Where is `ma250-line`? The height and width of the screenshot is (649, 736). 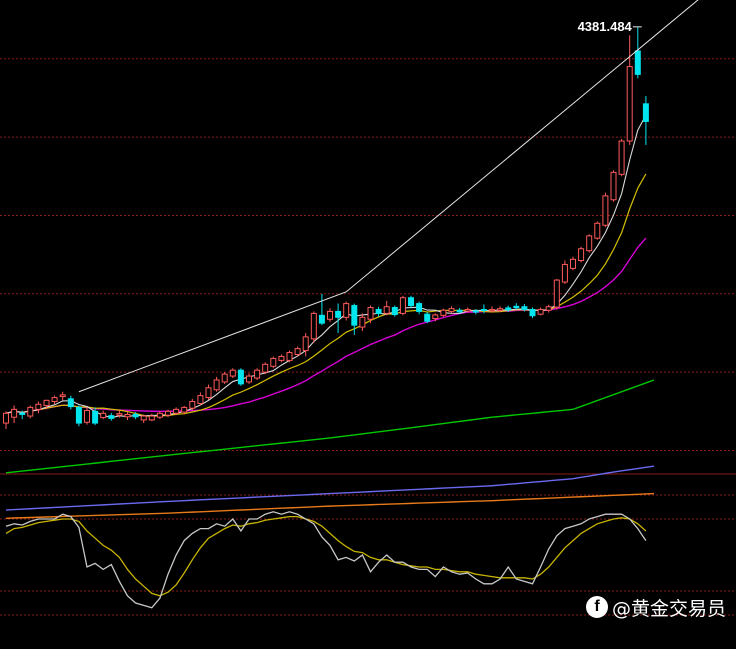
ma250-line is located at coordinates (330, 505).